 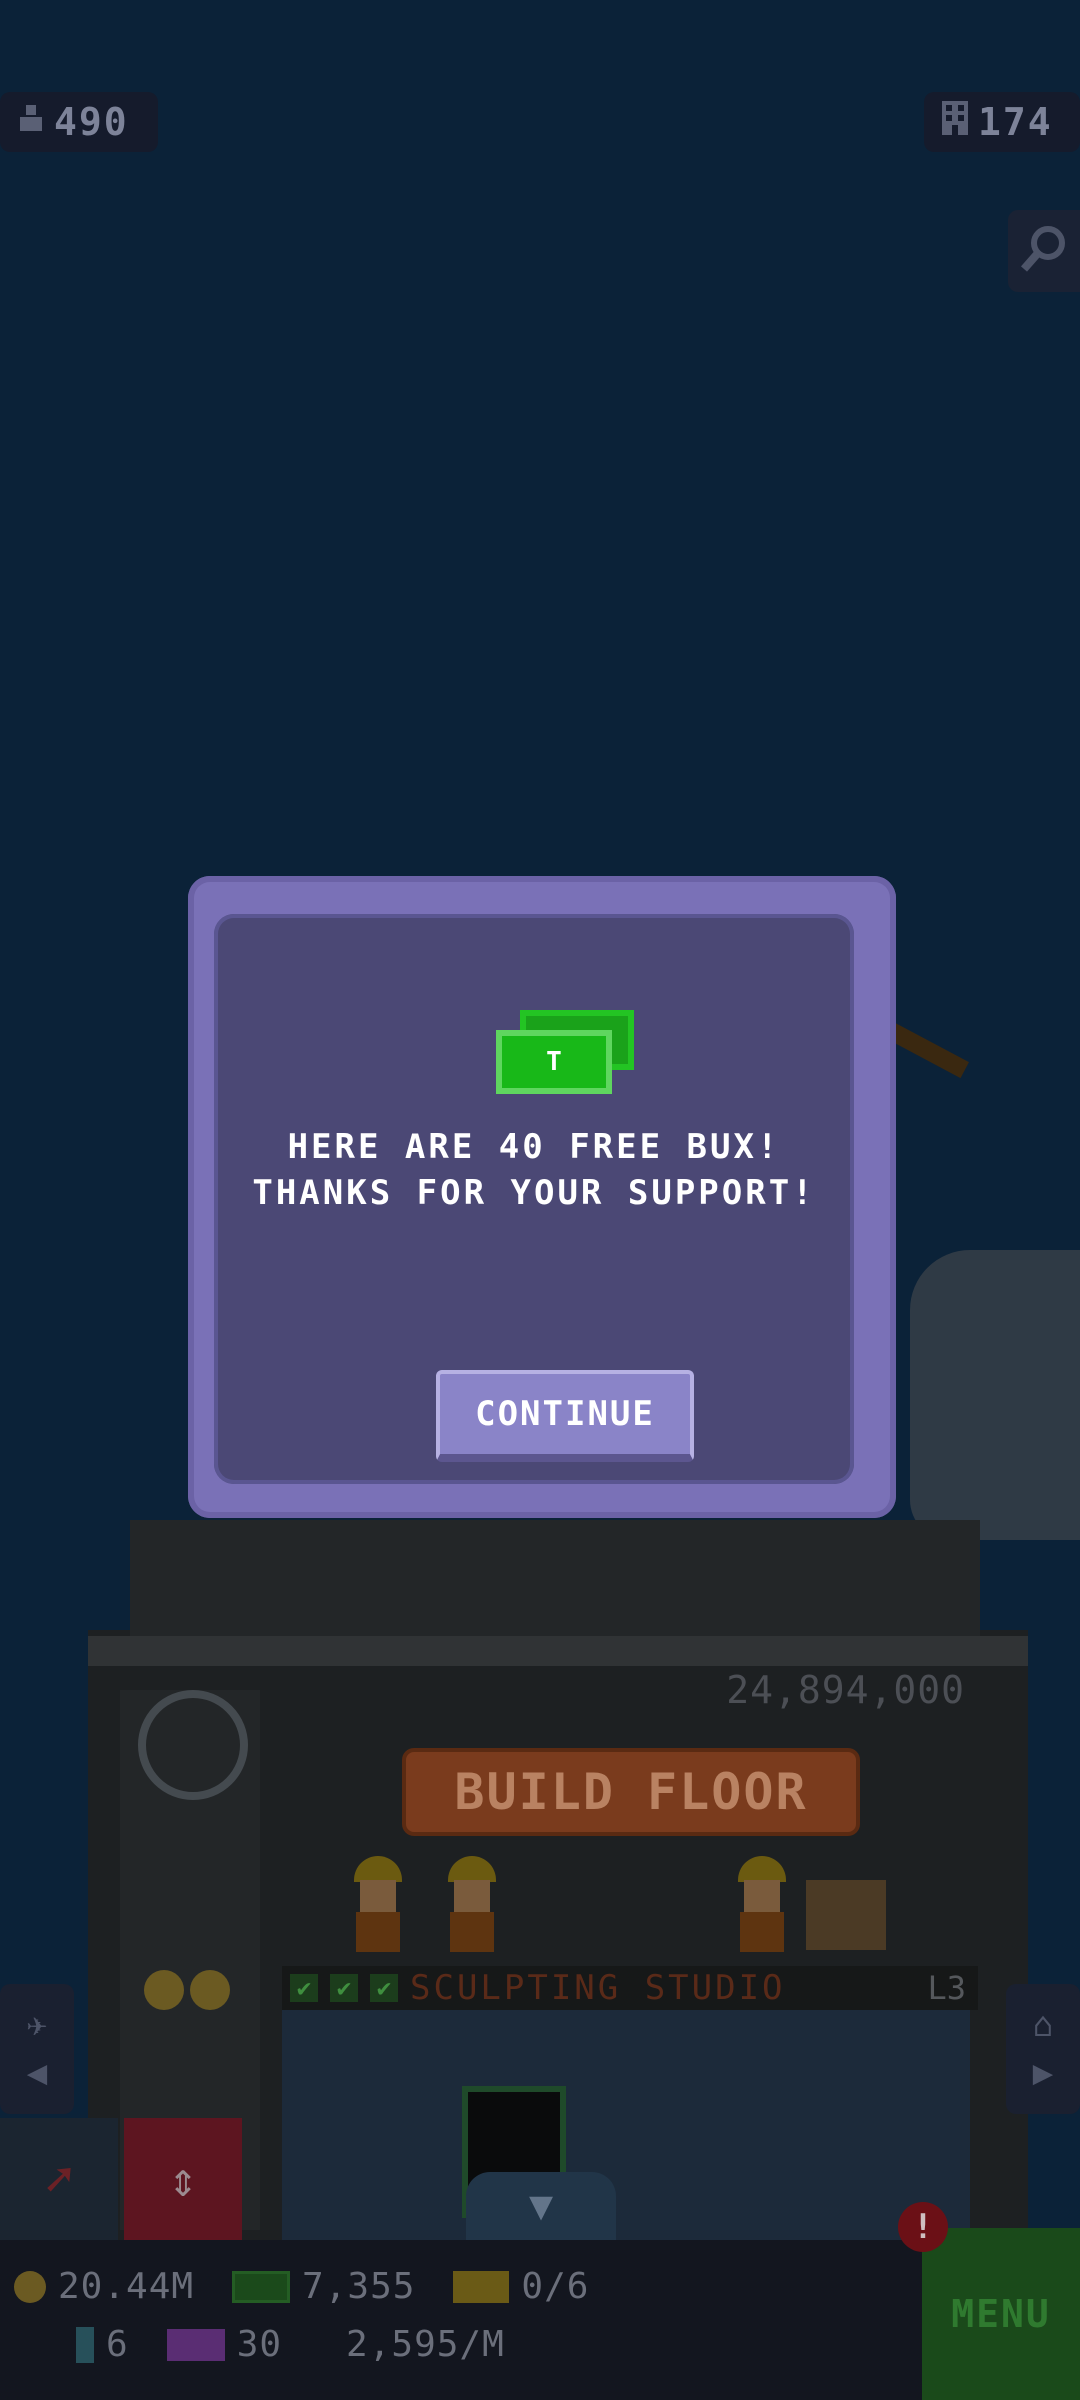 I want to click on pin-tool-button: ➚, so click(x=59, y=2180).